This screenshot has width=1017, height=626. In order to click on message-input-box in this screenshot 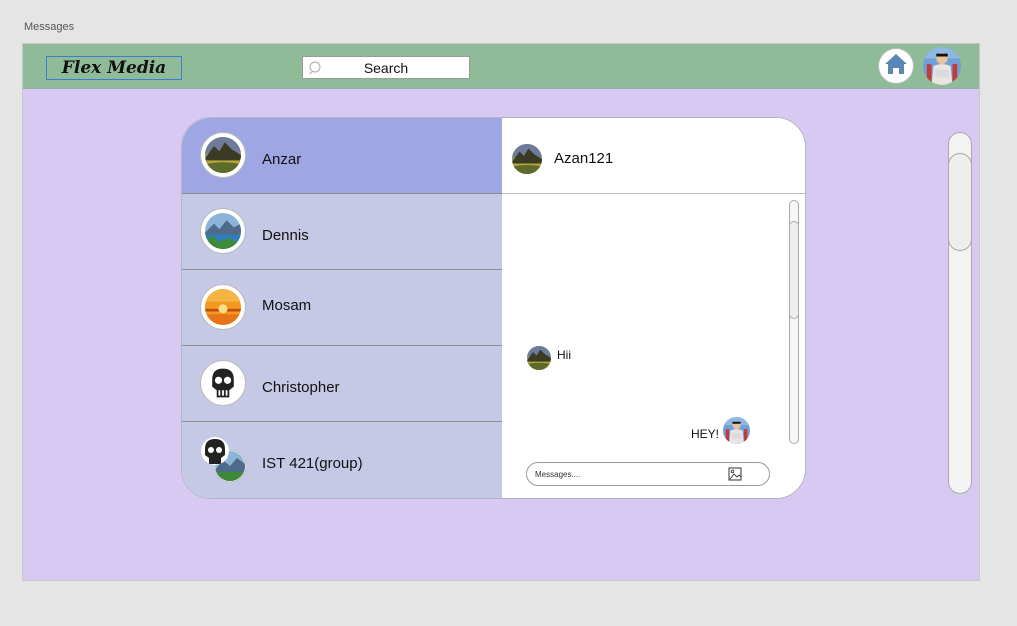, I will do `click(648, 474)`.